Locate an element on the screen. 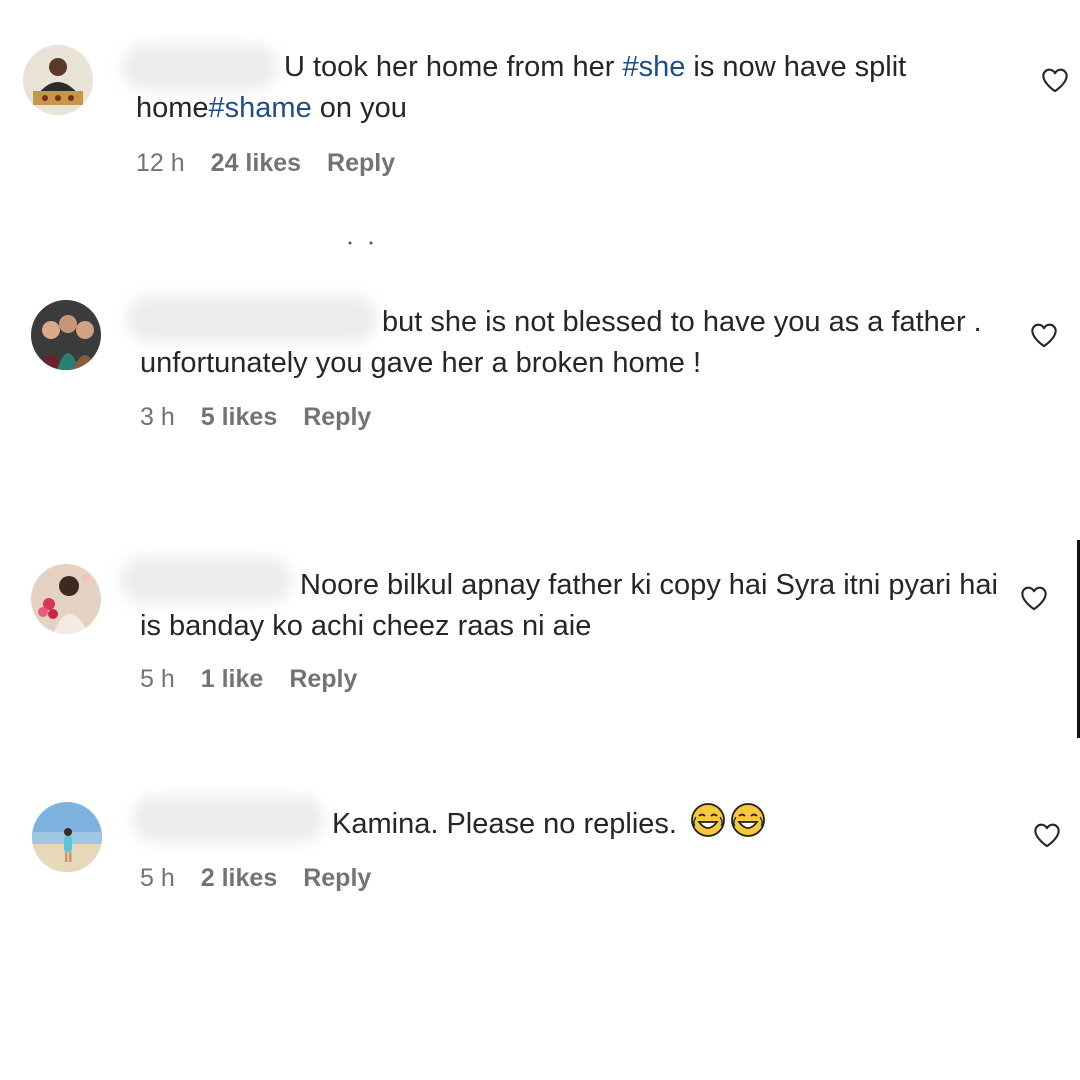 The height and width of the screenshot is (1080, 1080). blurred-username is located at coordinates (228, 819).